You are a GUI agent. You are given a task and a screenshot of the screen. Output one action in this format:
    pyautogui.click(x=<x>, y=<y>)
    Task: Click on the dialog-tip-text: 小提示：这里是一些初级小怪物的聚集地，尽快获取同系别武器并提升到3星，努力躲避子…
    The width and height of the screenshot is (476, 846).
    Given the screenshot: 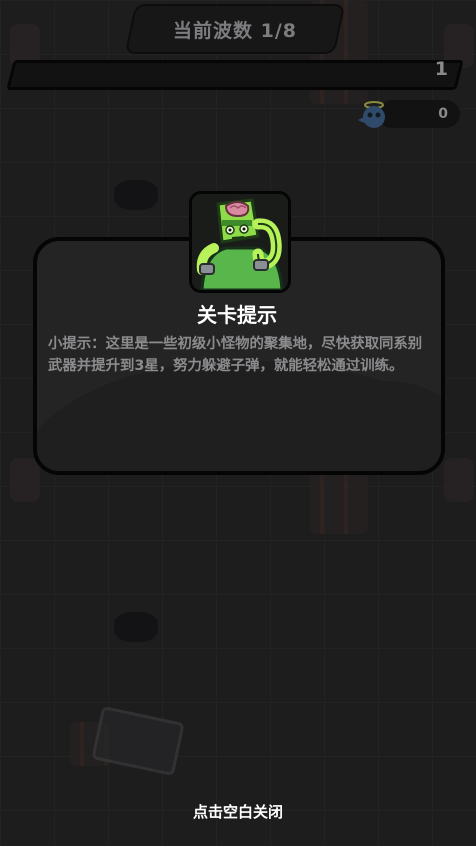 What is the action you would take?
    pyautogui.click(x=235, y=355)
    